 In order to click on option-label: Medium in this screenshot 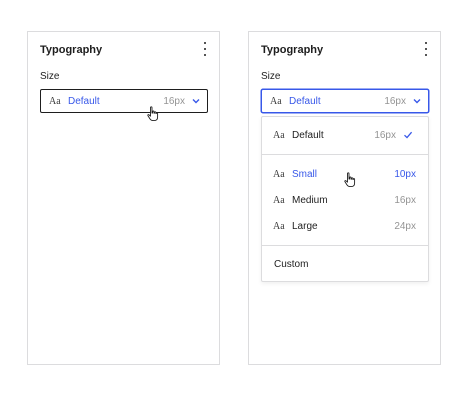, I will do `click(310, 200)`.